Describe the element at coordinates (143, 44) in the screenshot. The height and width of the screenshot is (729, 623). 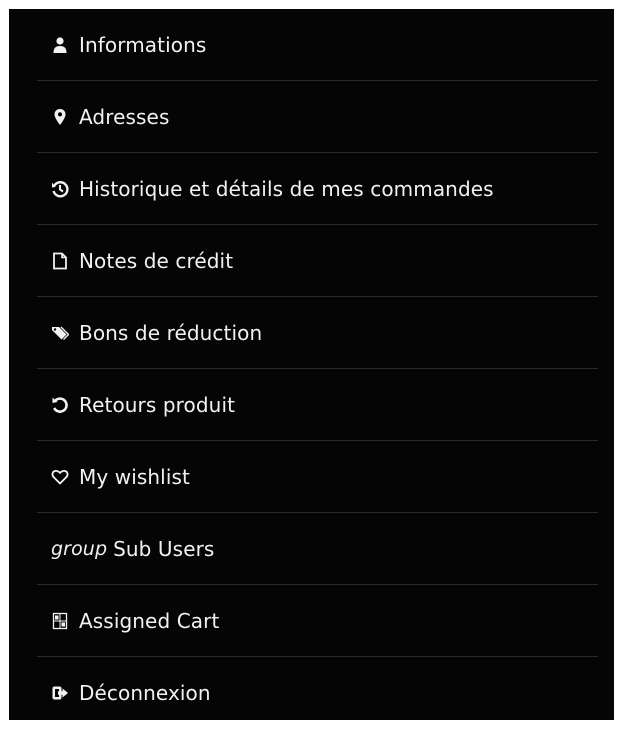
I see `menu-item-label: Informations` at that location.